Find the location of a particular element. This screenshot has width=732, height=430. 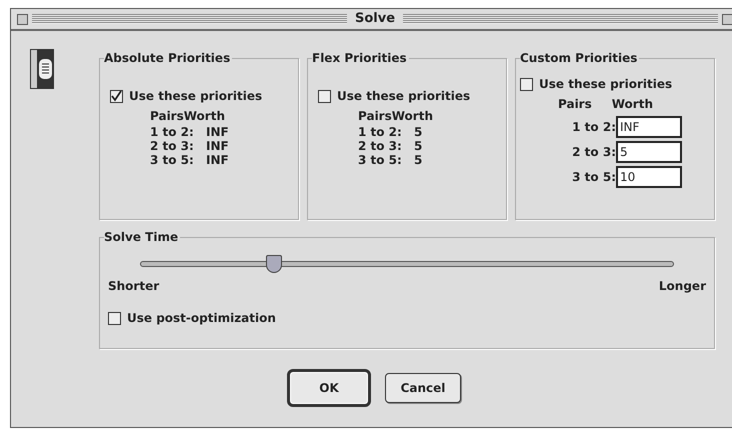

checkbox-label: Use post-optimization is located at coordinates (201, 318).